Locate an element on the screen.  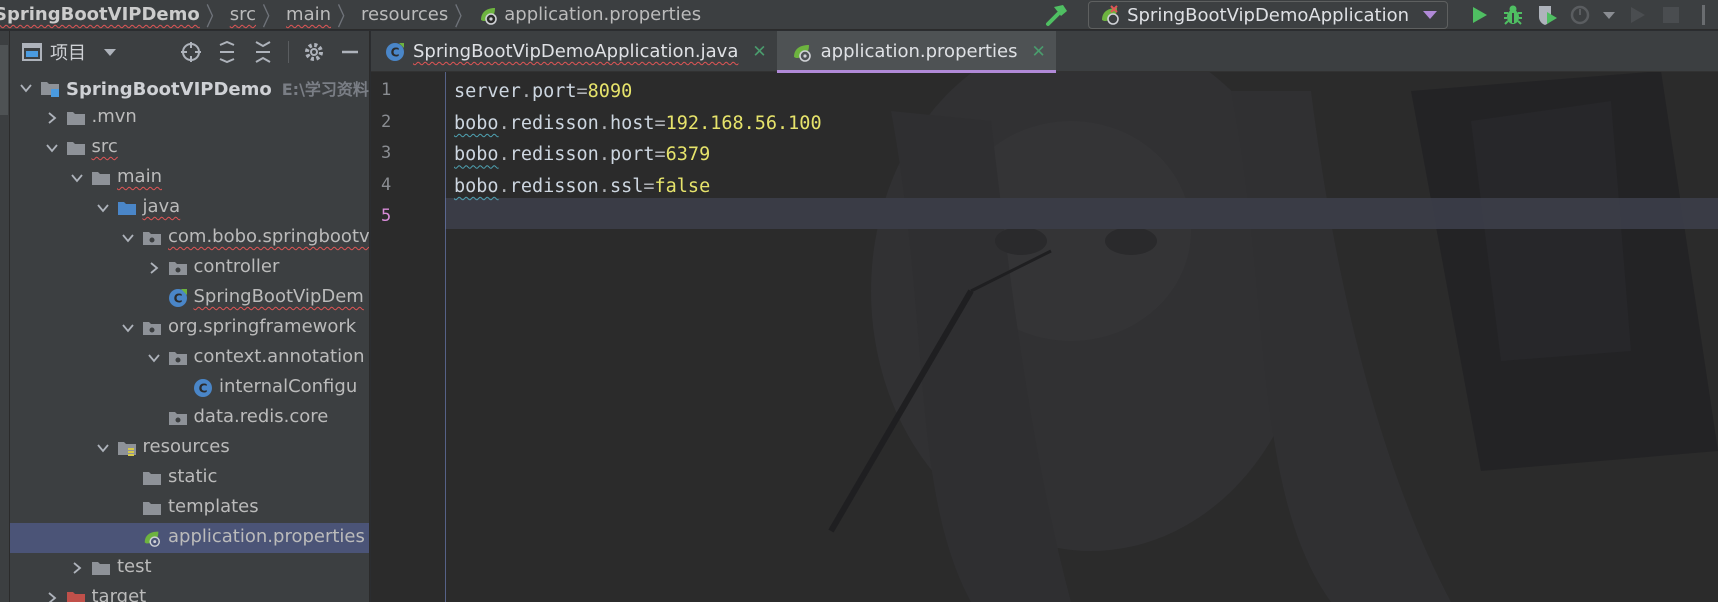
tree-item-com-bobo-springbootv: com.bobo.springbootv is located at coordinates (189, 238).